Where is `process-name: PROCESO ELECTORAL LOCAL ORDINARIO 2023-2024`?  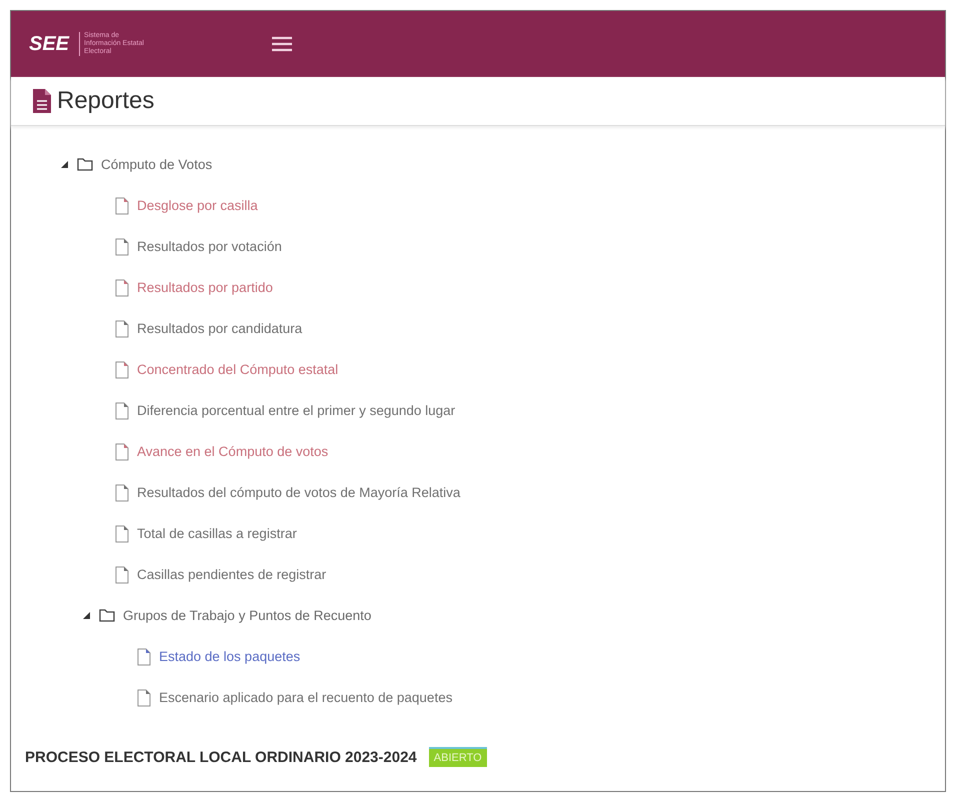 process-name: PROCESO ELECTORAL LOCAL ORDINARIO 2023-2024 is located at coordinates (221, 757).